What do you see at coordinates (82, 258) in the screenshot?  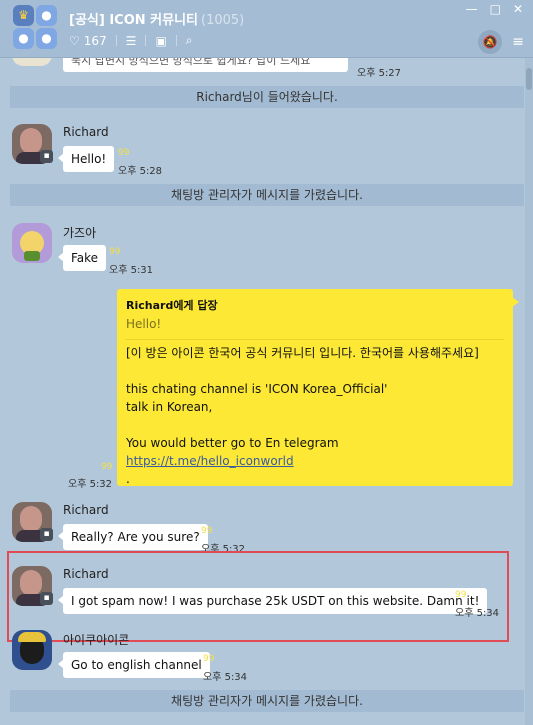 I see `message-bubble: Fake` at bounding box center [82, 258].